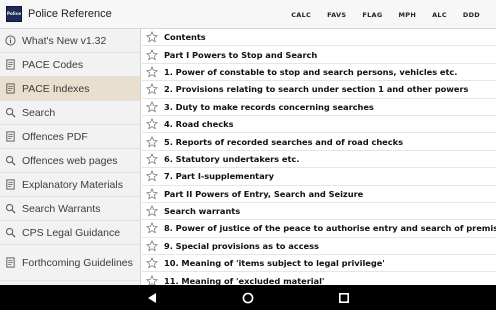  Describe the element at coordinates (61, 208) in the screenshot. I see `sidebar-item-label: Search Warrants` at that location.